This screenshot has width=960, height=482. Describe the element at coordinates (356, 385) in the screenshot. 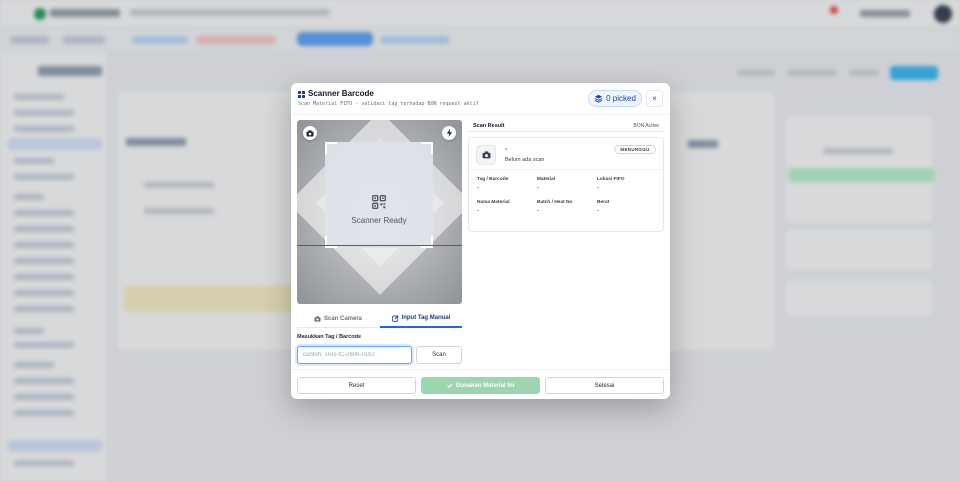

I see `reset-button: Reset` at that location.